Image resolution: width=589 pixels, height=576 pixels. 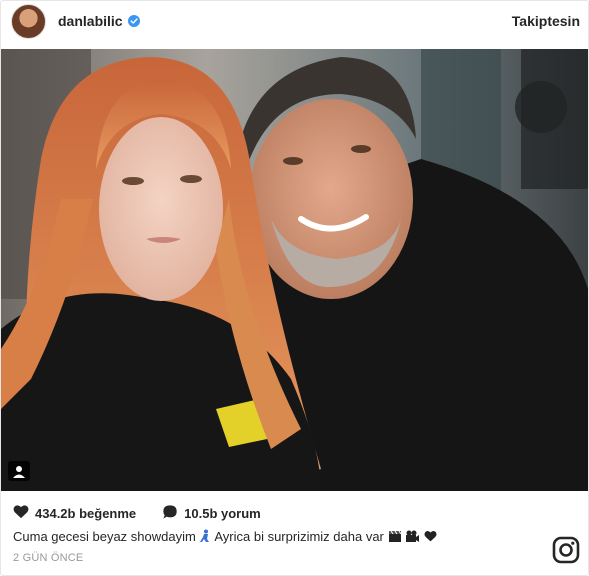 What do you see at coordinates (294, 24) in the screenshot?
I see `post-header: danlabilic Takiptesin` at bounding box center [294, 24].